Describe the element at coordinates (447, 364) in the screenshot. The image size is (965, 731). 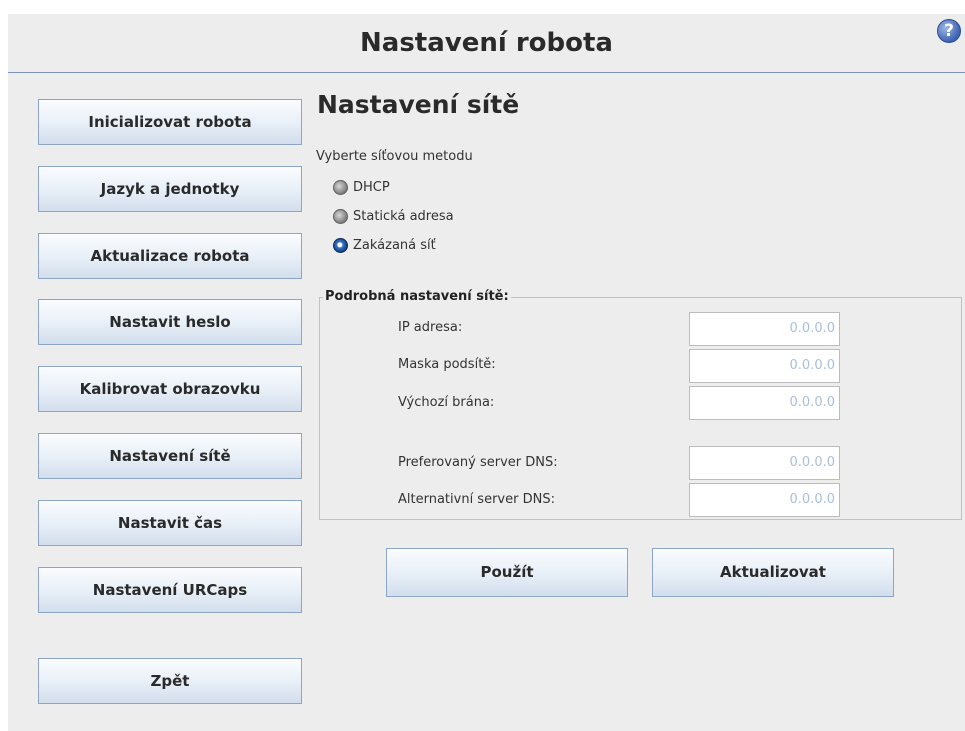
I see `subnet-mask-label: Maska podsítě:` at that location.